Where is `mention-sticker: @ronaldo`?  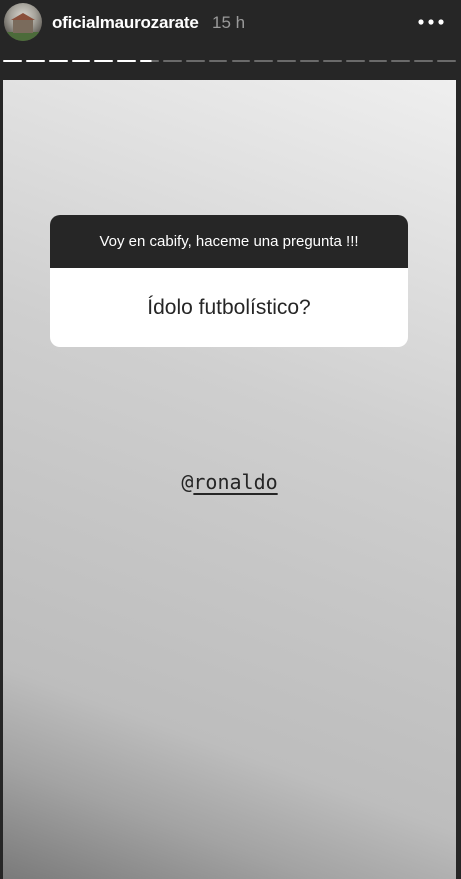 mention-sticker: @ronaldo is located at coordinates (229, 482).